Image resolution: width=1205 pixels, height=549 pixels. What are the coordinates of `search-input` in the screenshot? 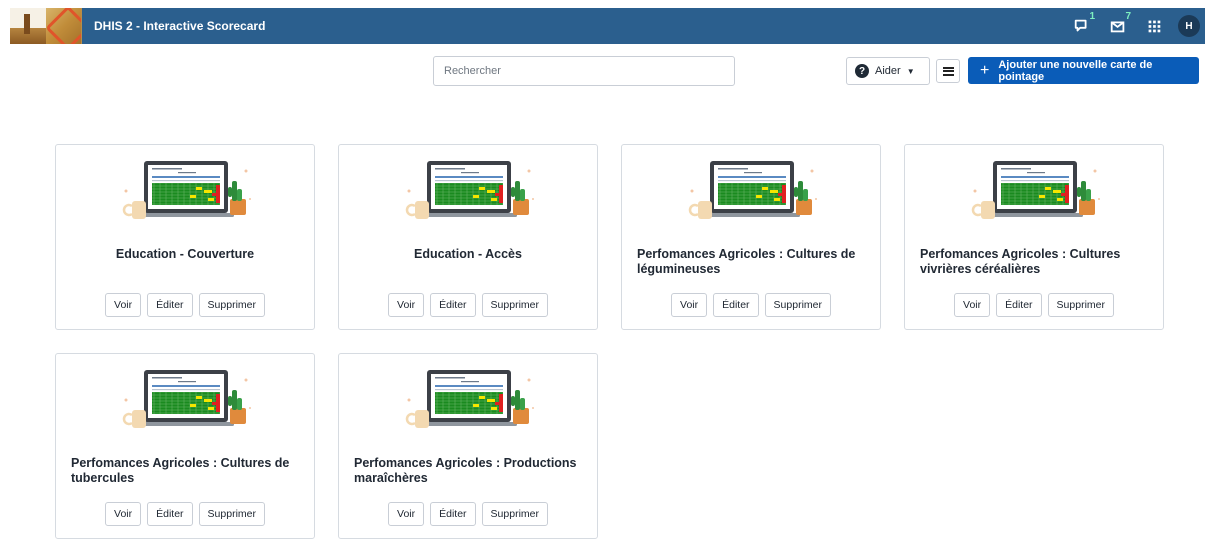 It's located at (584, 71).